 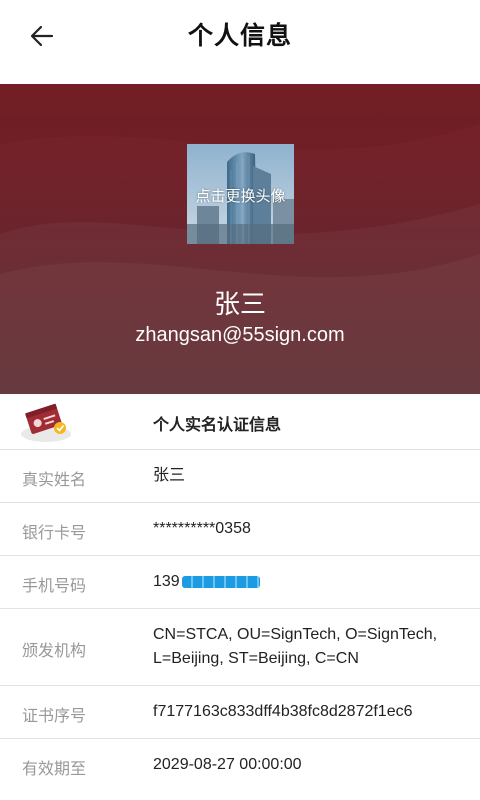 What do you see at coordinates (295, 634) in the screenshot?
I see `issuer-line-1: CN=STCA, OU=SignTech, O=SignTech,` at bounding box center [295, 634].